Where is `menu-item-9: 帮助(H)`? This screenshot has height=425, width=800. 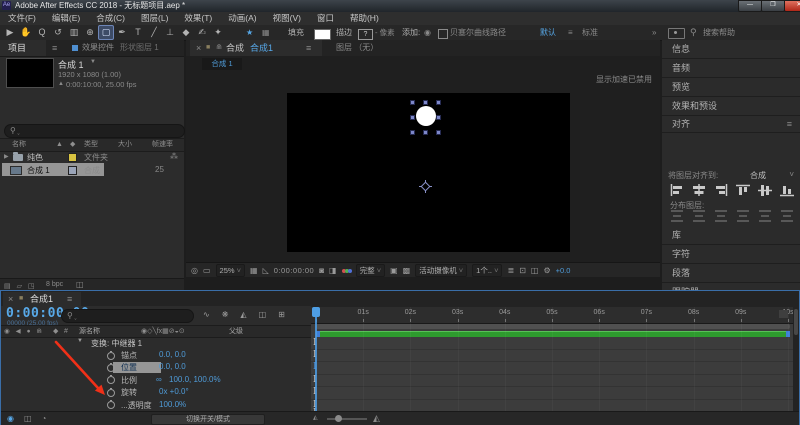
menu-item-9: 帮助(H) is located at coordinates (364, 18).